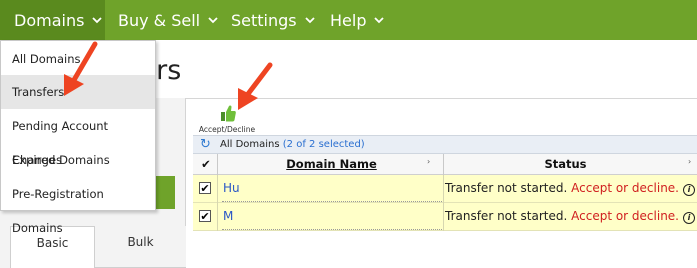 The width and height of the screenshot is (697, 268). I want to click on annotation-arrow-accept, so click(255, 86).